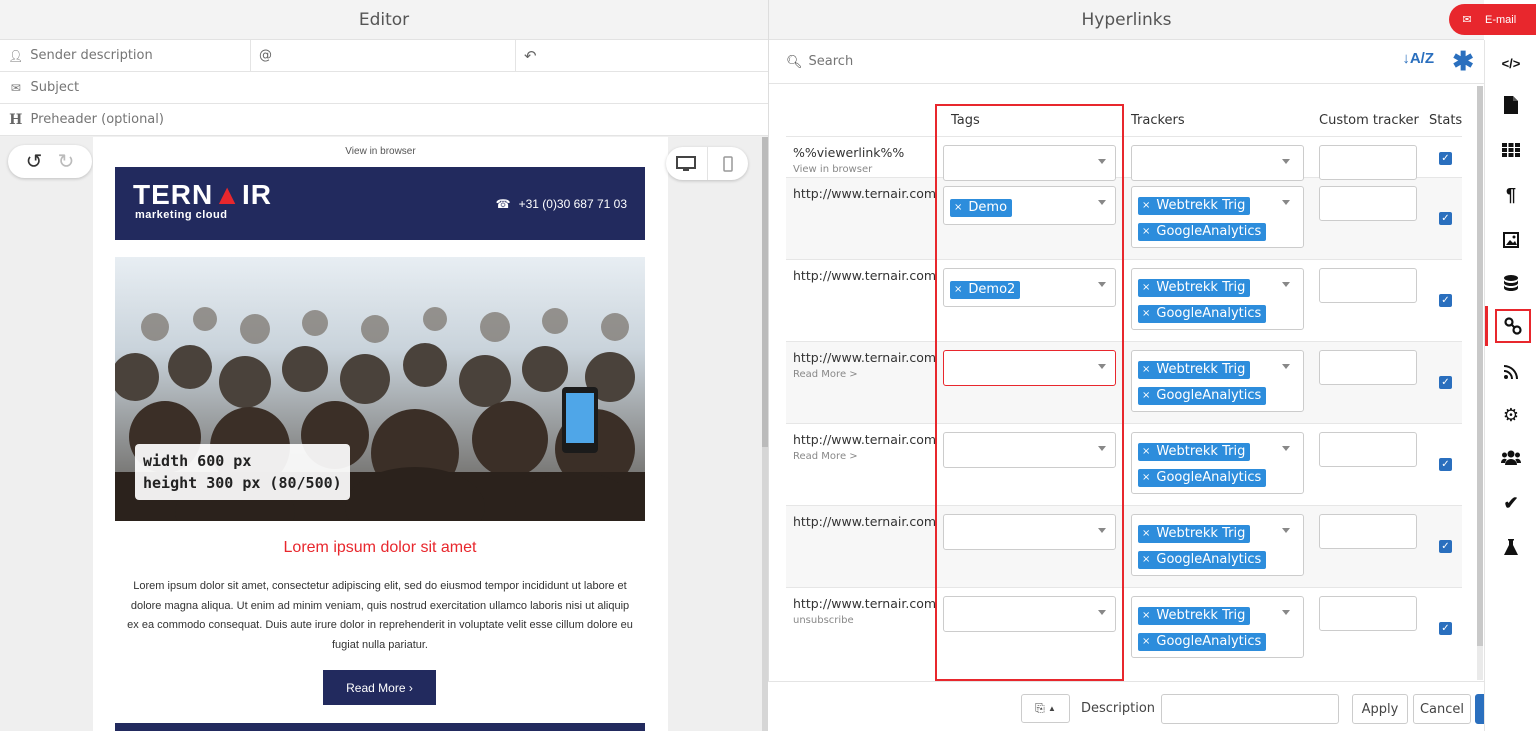  I want to click on tags-select: × Demo, so click(1029, 205).